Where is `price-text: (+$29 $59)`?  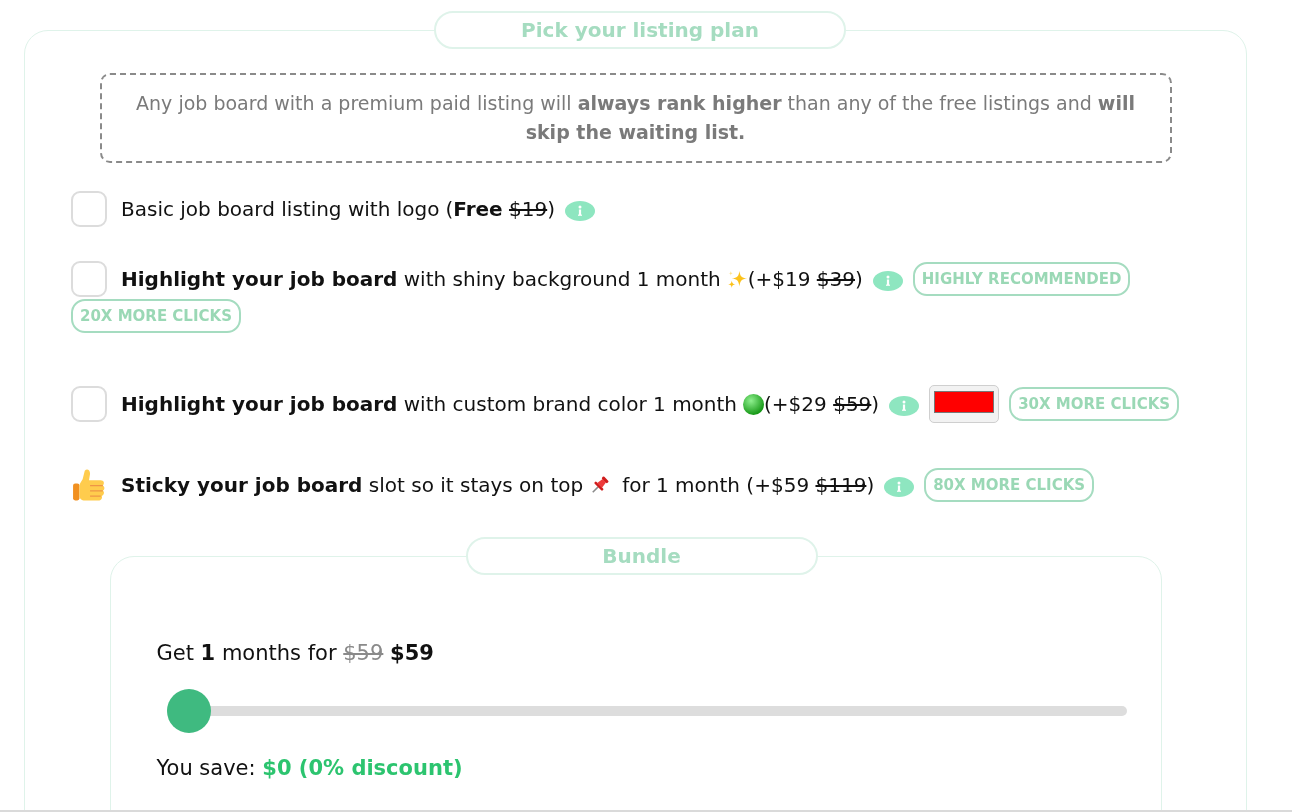 price-text: (+$29 $59) is located at coordinates (822, 404).